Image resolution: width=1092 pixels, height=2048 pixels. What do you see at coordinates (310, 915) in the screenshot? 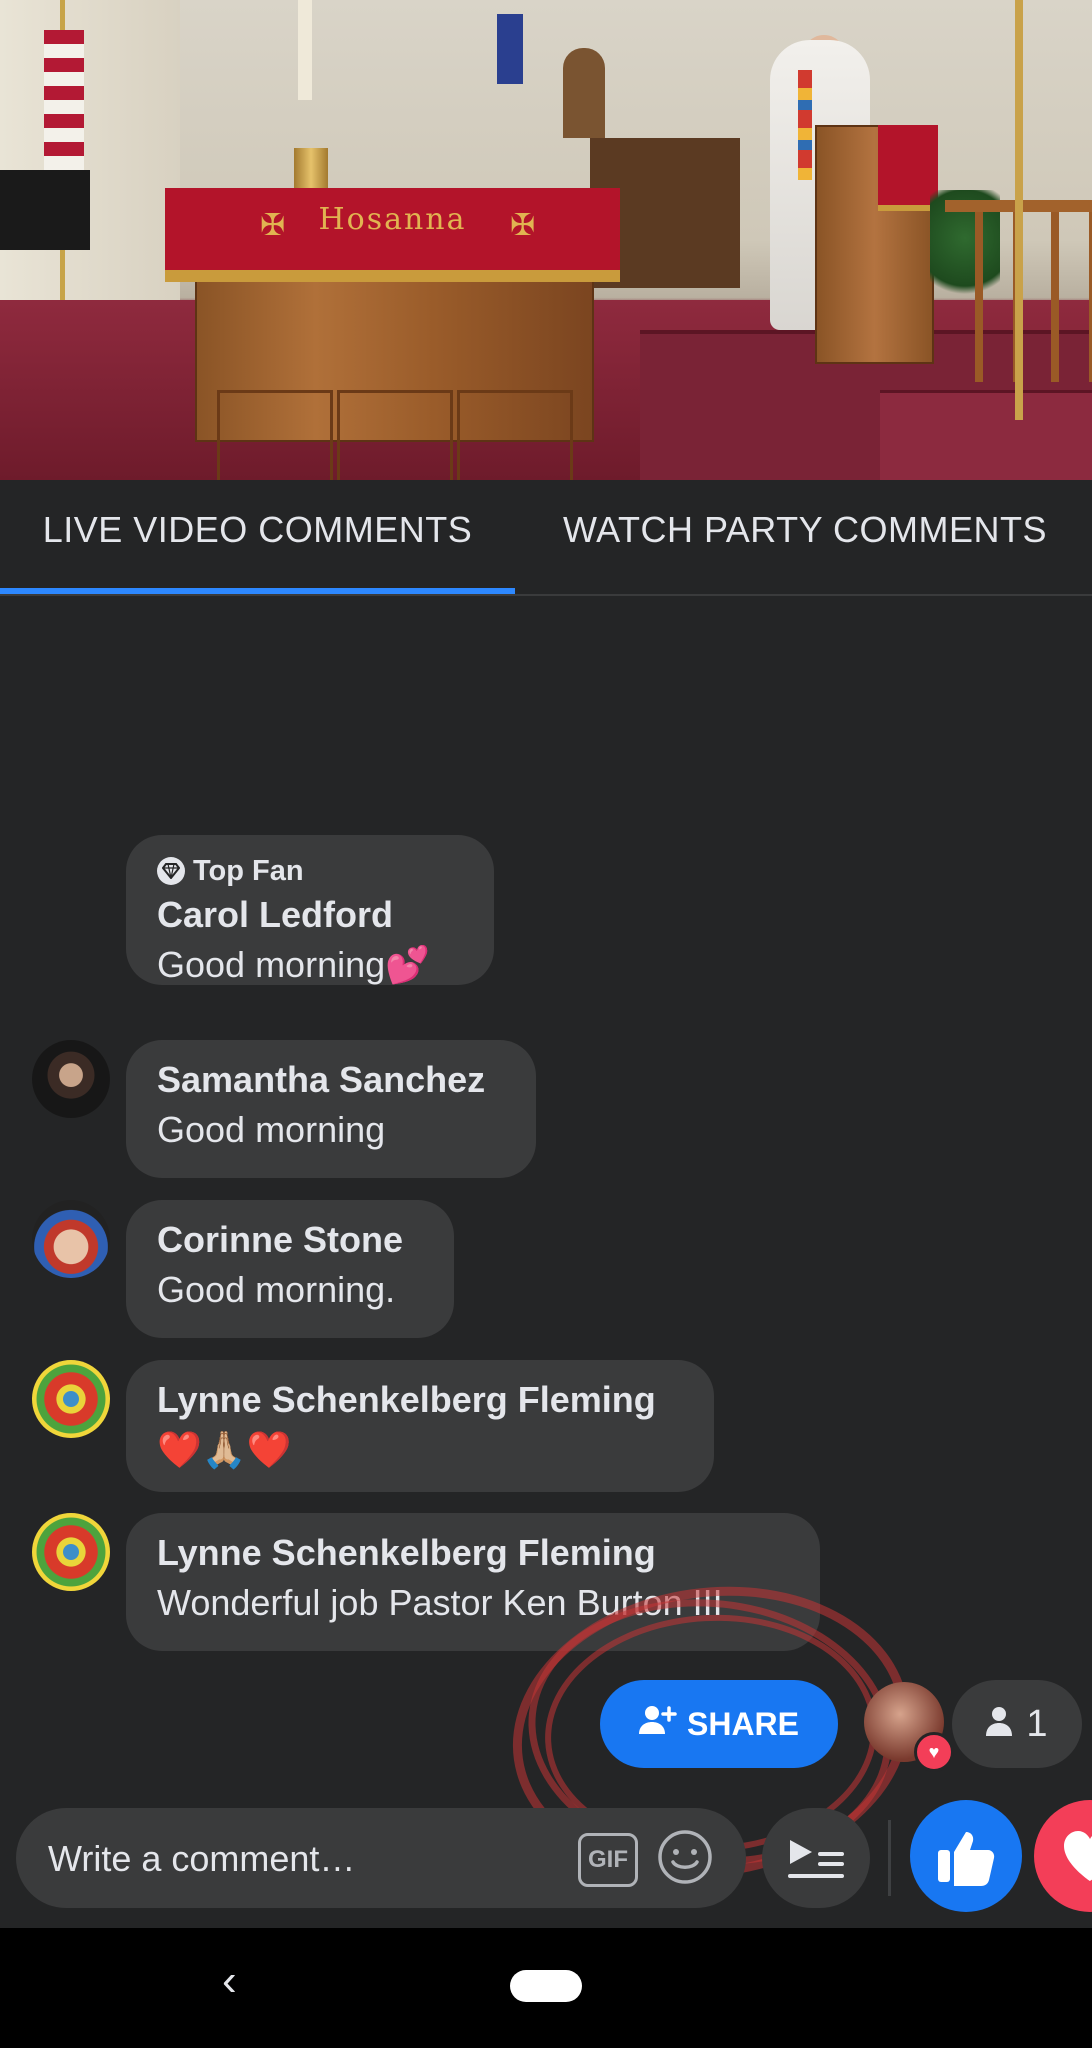
I see `commenter-name: Carol Ledford` at bounding box center [310, 915].